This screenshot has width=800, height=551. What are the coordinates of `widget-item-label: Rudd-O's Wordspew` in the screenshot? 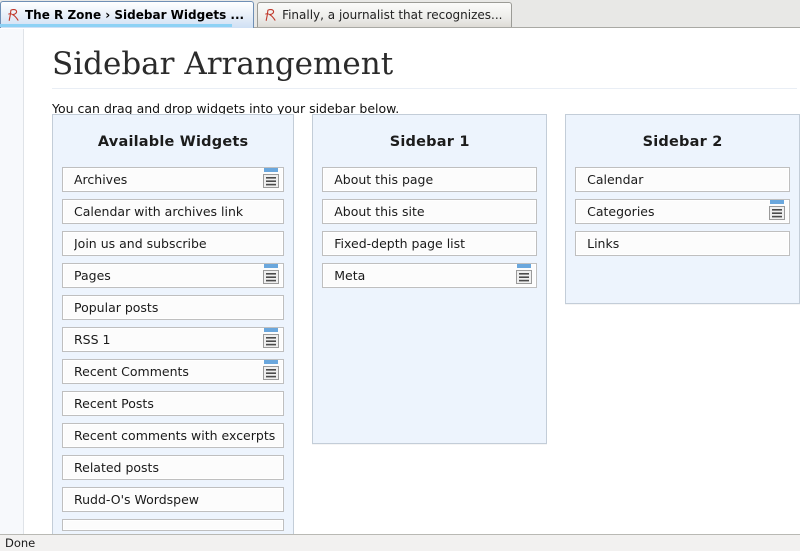 It's located at (137, 499).